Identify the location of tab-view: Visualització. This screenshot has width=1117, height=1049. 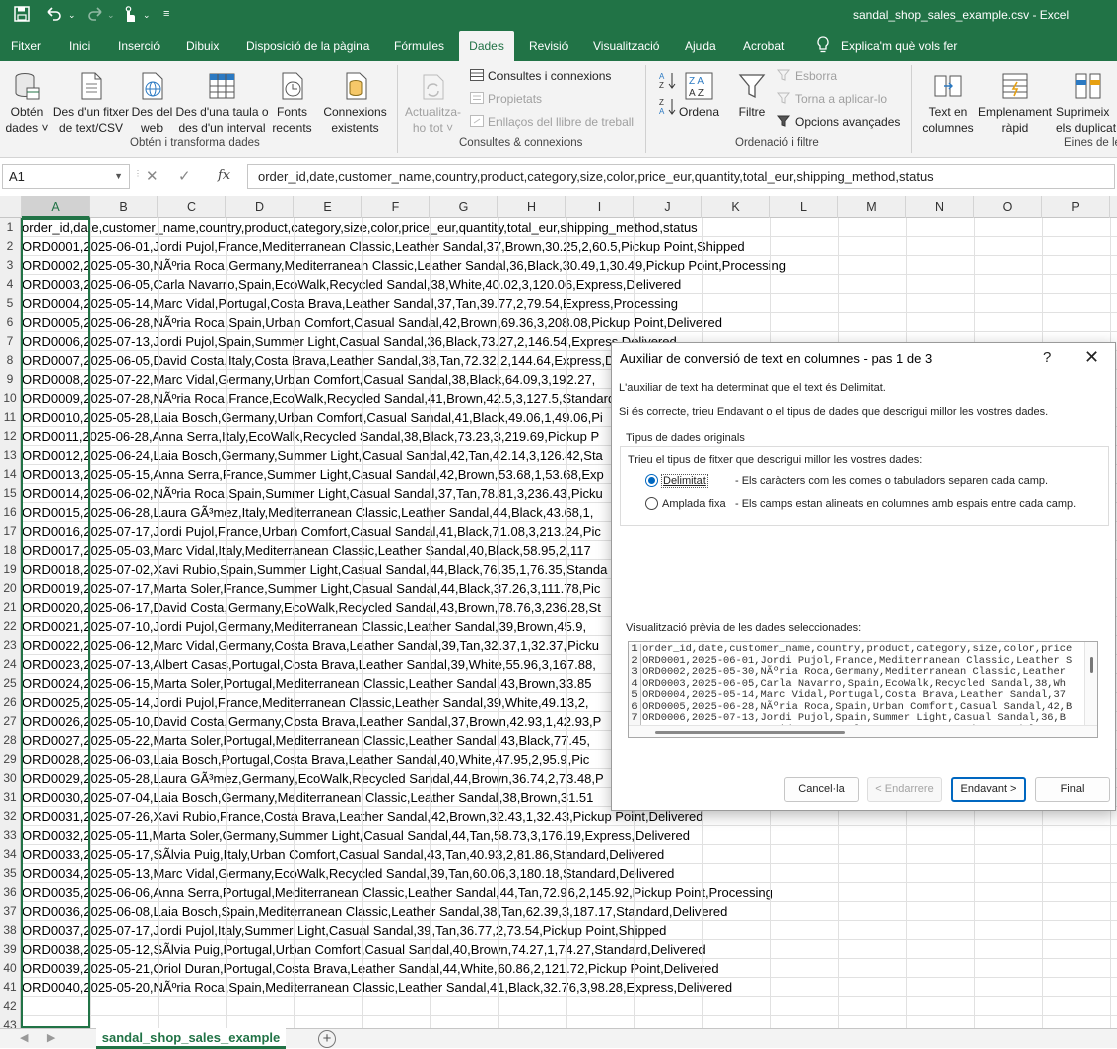
(626, 46).